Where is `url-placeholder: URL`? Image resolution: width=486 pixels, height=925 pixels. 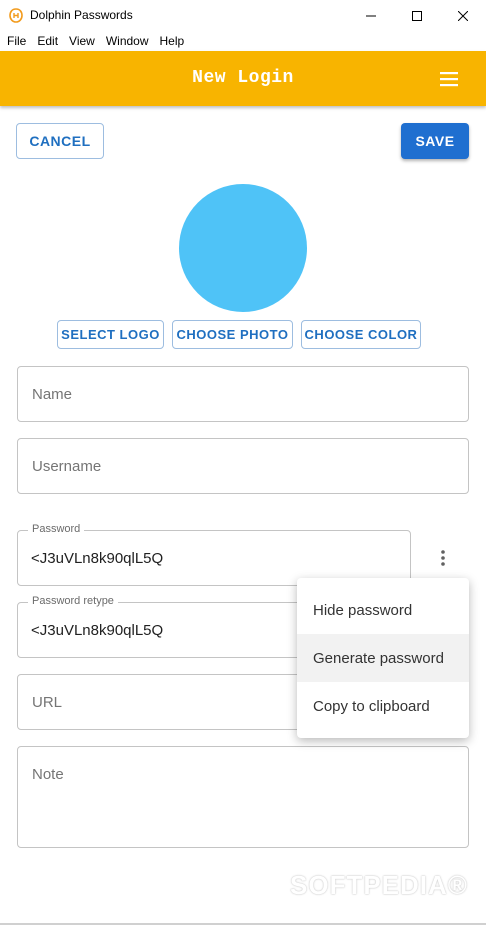 url-placeholder: URL is located at coordinates (47, 702).